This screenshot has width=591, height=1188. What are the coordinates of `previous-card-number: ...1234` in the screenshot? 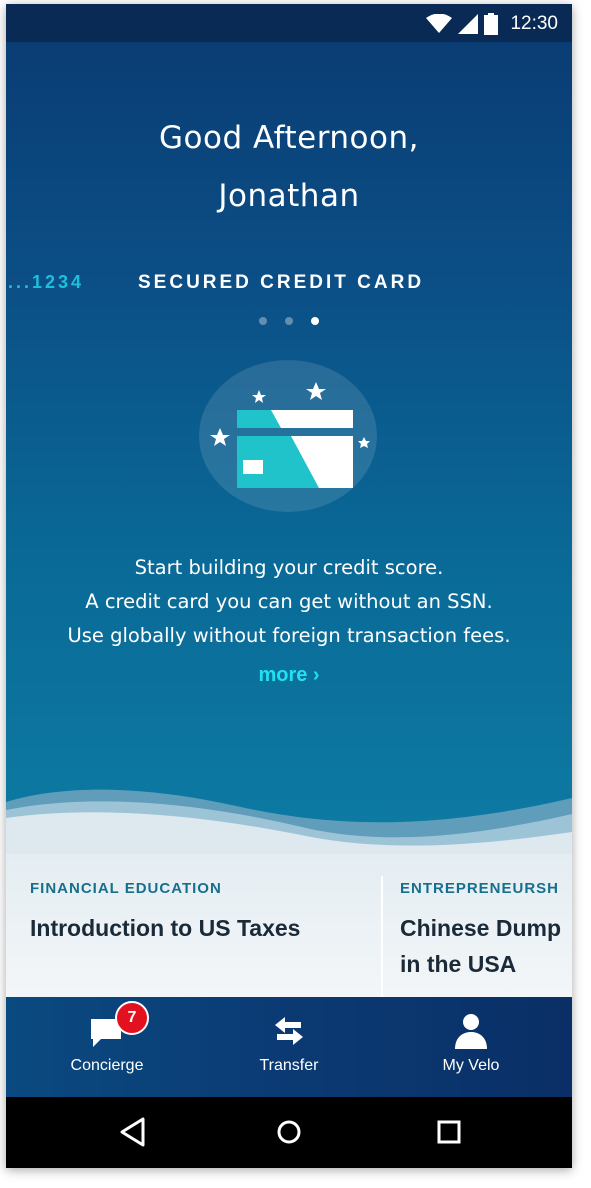 It's located at (46, 282).